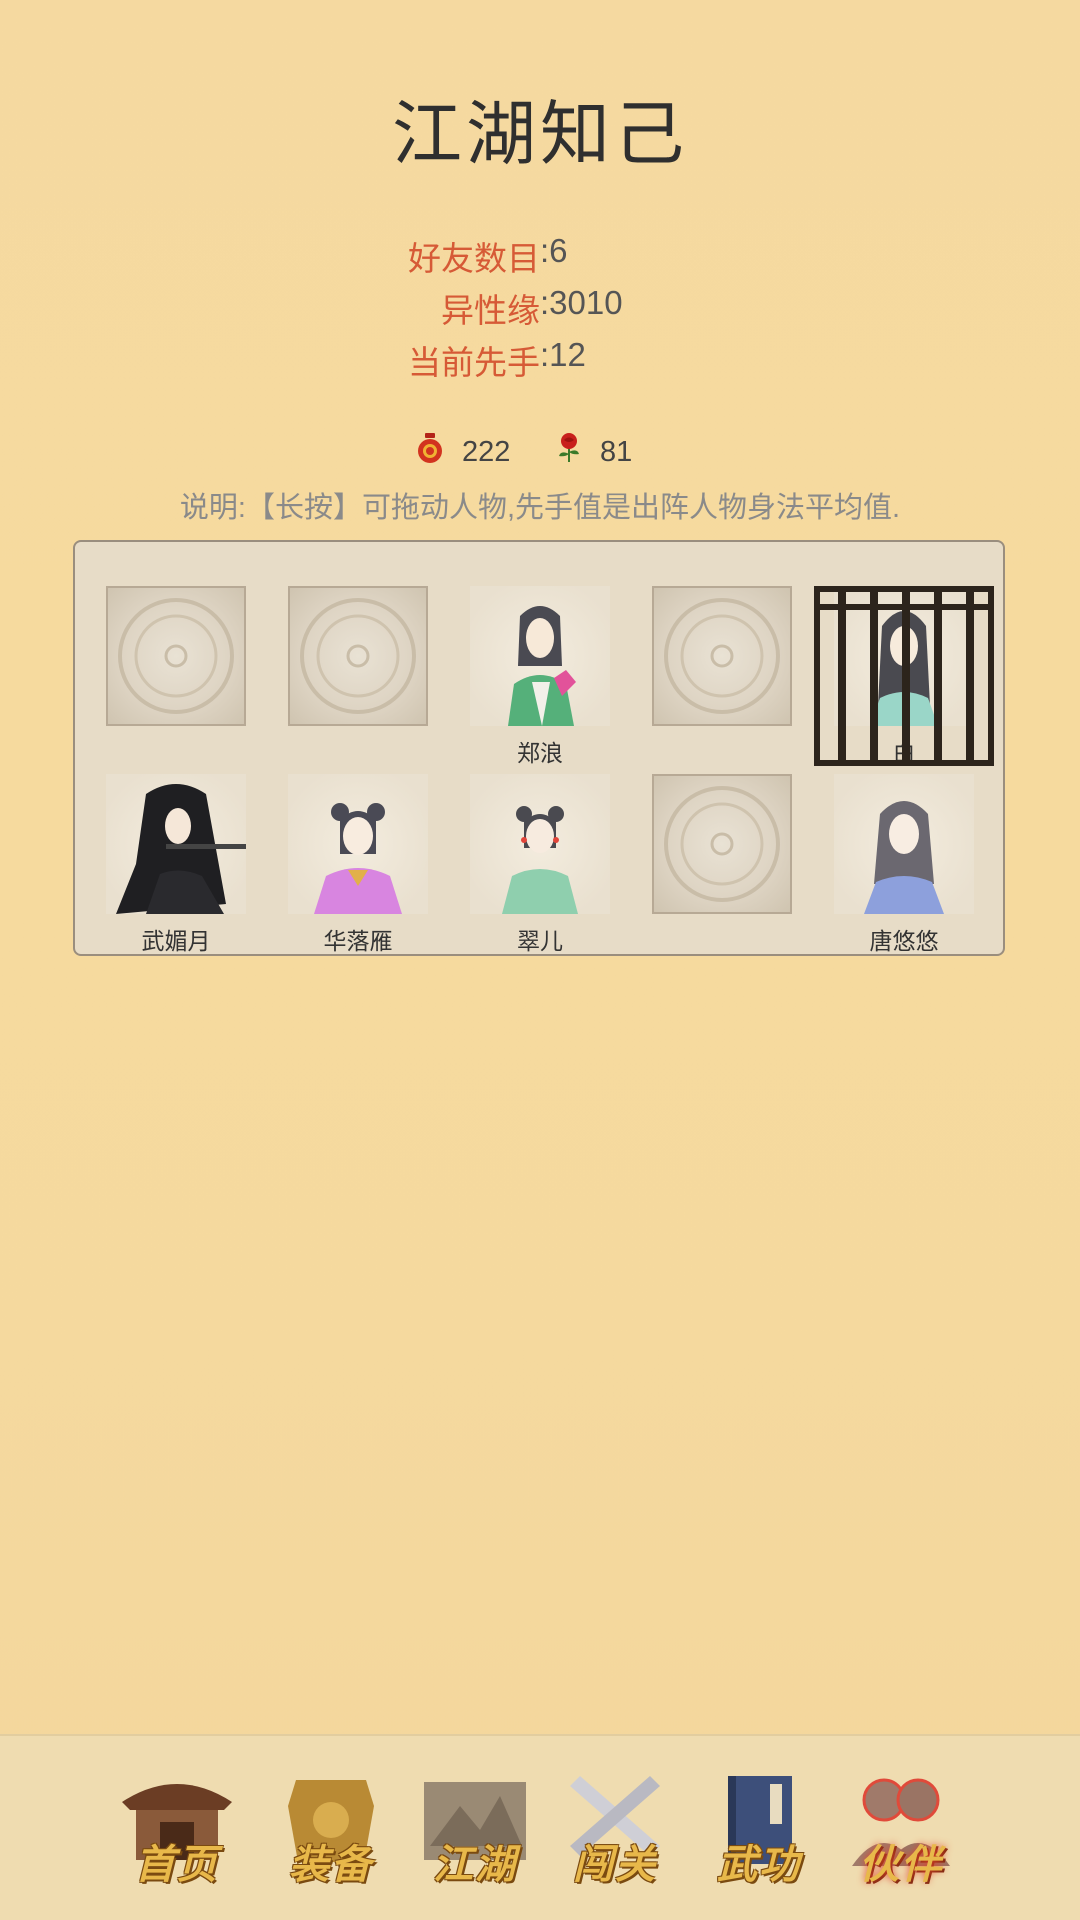 This screenshot has width=1080, height=1920. What do you see at coordinates (540, 941) in the screenshot?
I see `character-name: 翠儿` at bounding box center [540, 941].